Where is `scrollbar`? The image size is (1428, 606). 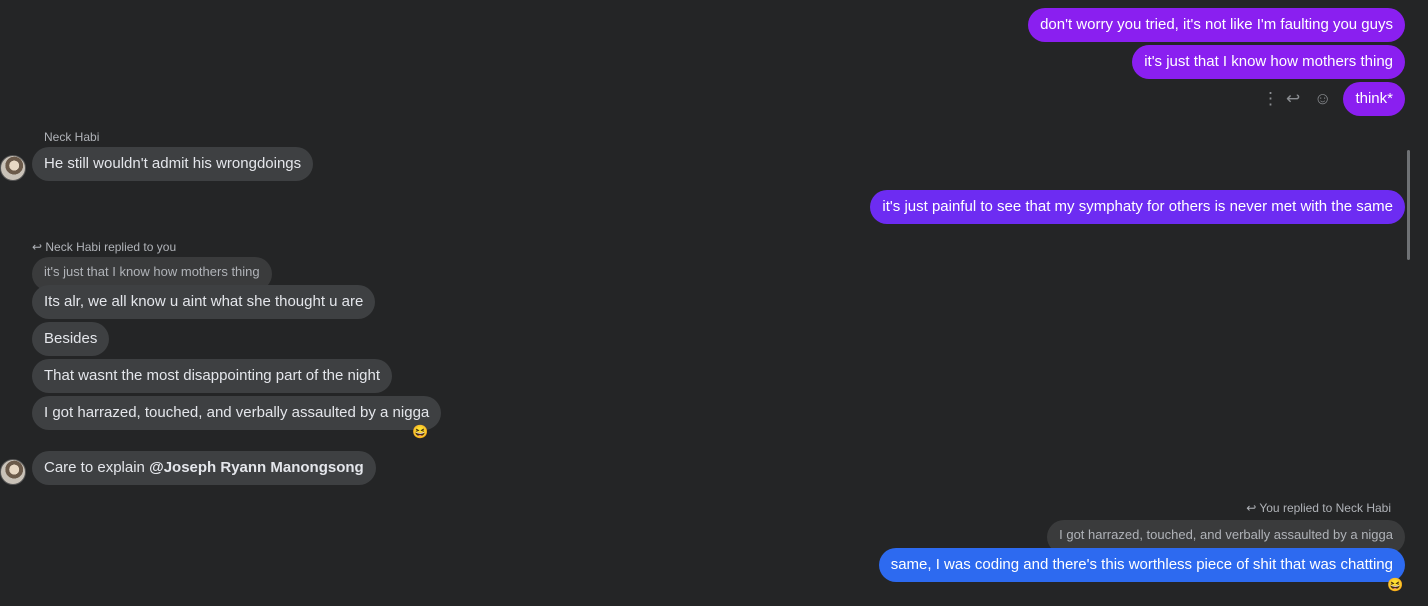
scrollbar is located at coordinates (1408, 205).